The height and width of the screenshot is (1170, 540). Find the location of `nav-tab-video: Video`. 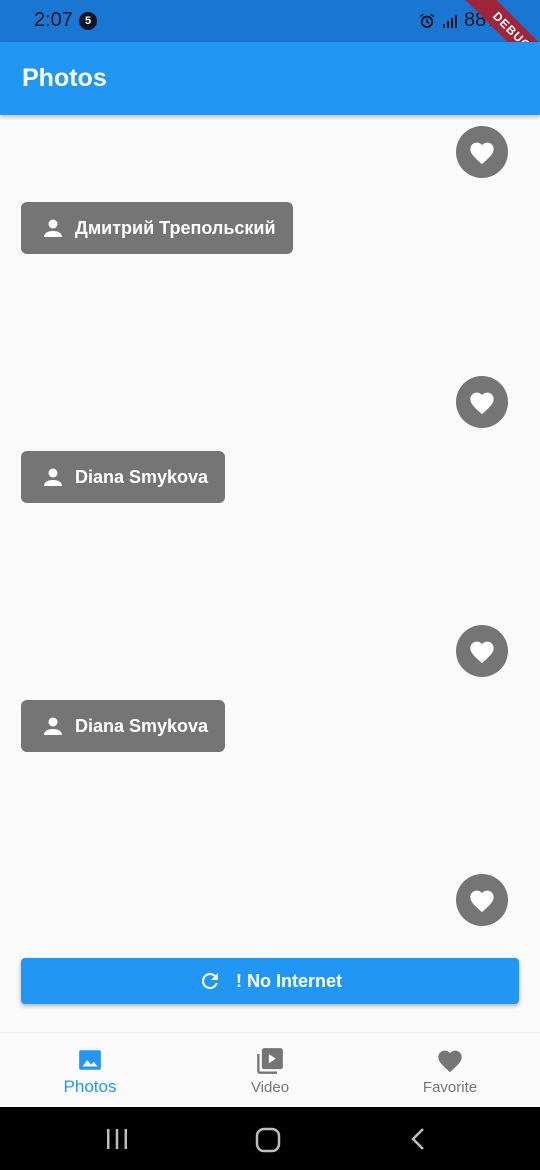

nav-tab-video: Video is located at coordinates (270, 1070).